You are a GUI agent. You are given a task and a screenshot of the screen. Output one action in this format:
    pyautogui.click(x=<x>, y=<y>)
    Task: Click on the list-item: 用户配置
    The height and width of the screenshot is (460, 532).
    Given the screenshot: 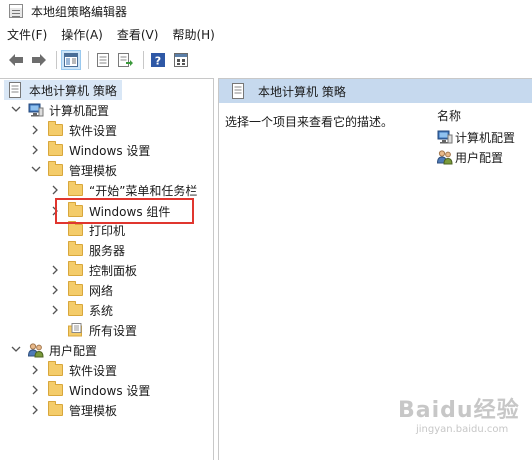 What is the action you would take?
    pyautogui.click(x=478, y=157)
    